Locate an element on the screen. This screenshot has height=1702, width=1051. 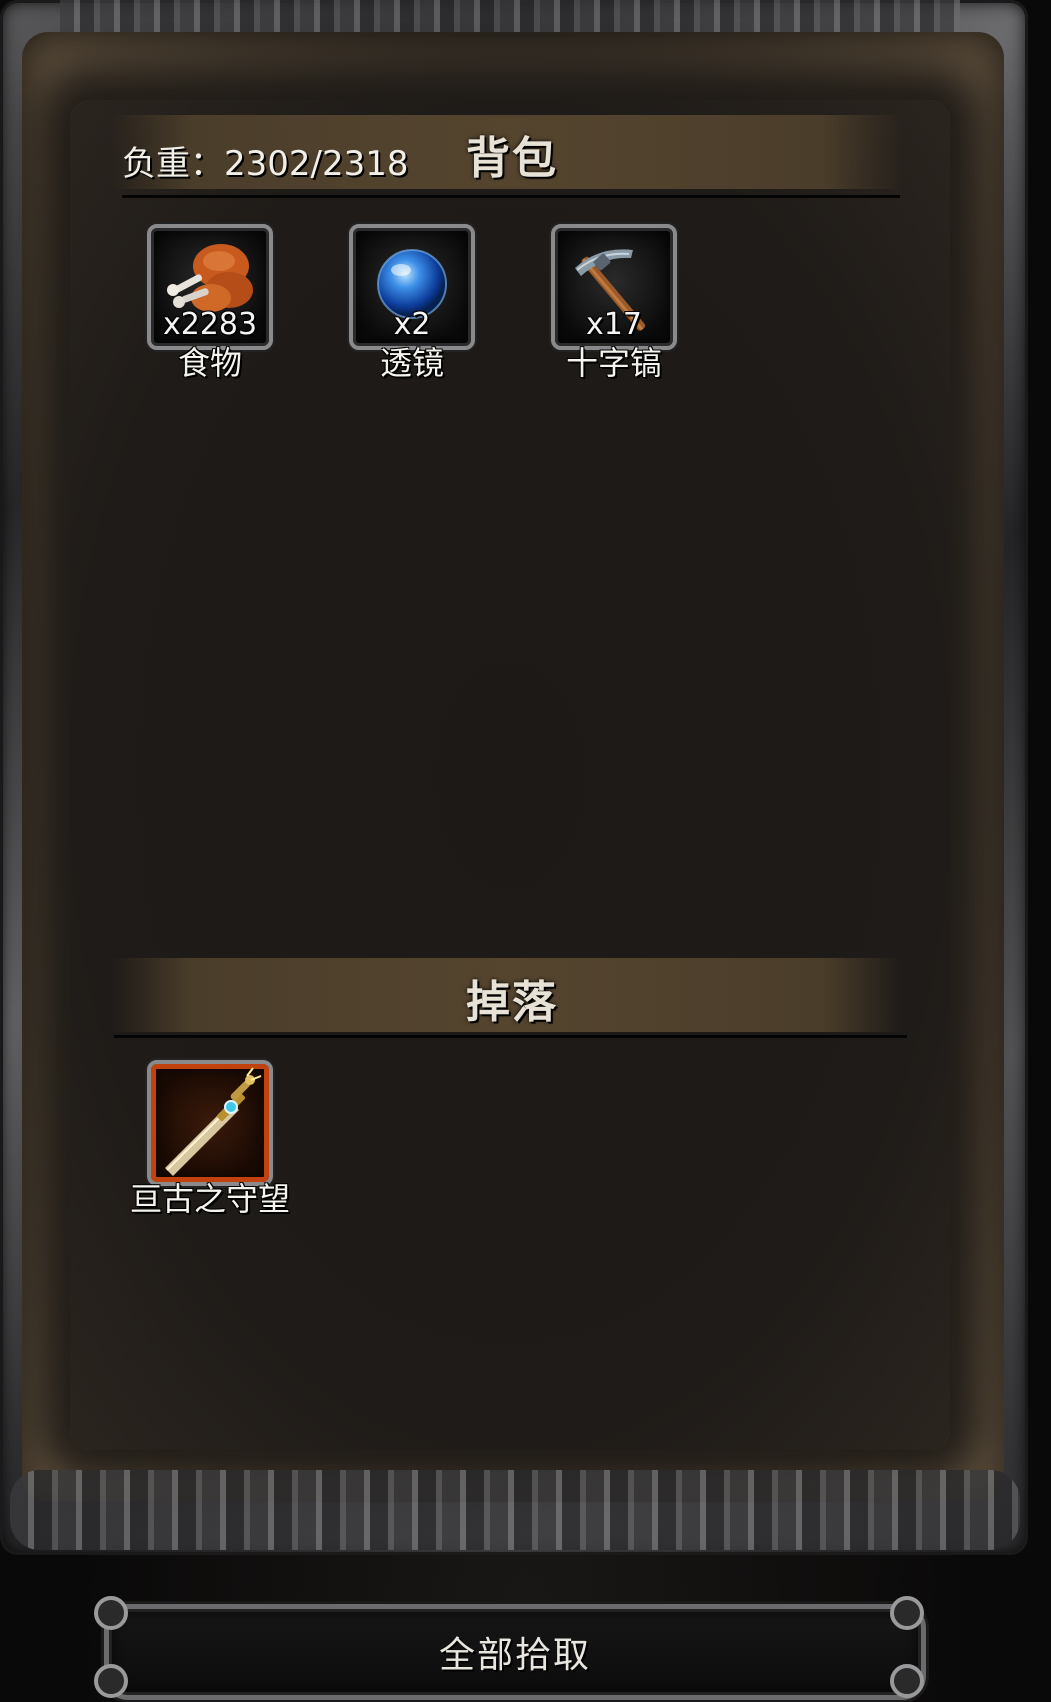
drop-slot-sword: 亘古之守望 is located at coordinates (210, 1139).